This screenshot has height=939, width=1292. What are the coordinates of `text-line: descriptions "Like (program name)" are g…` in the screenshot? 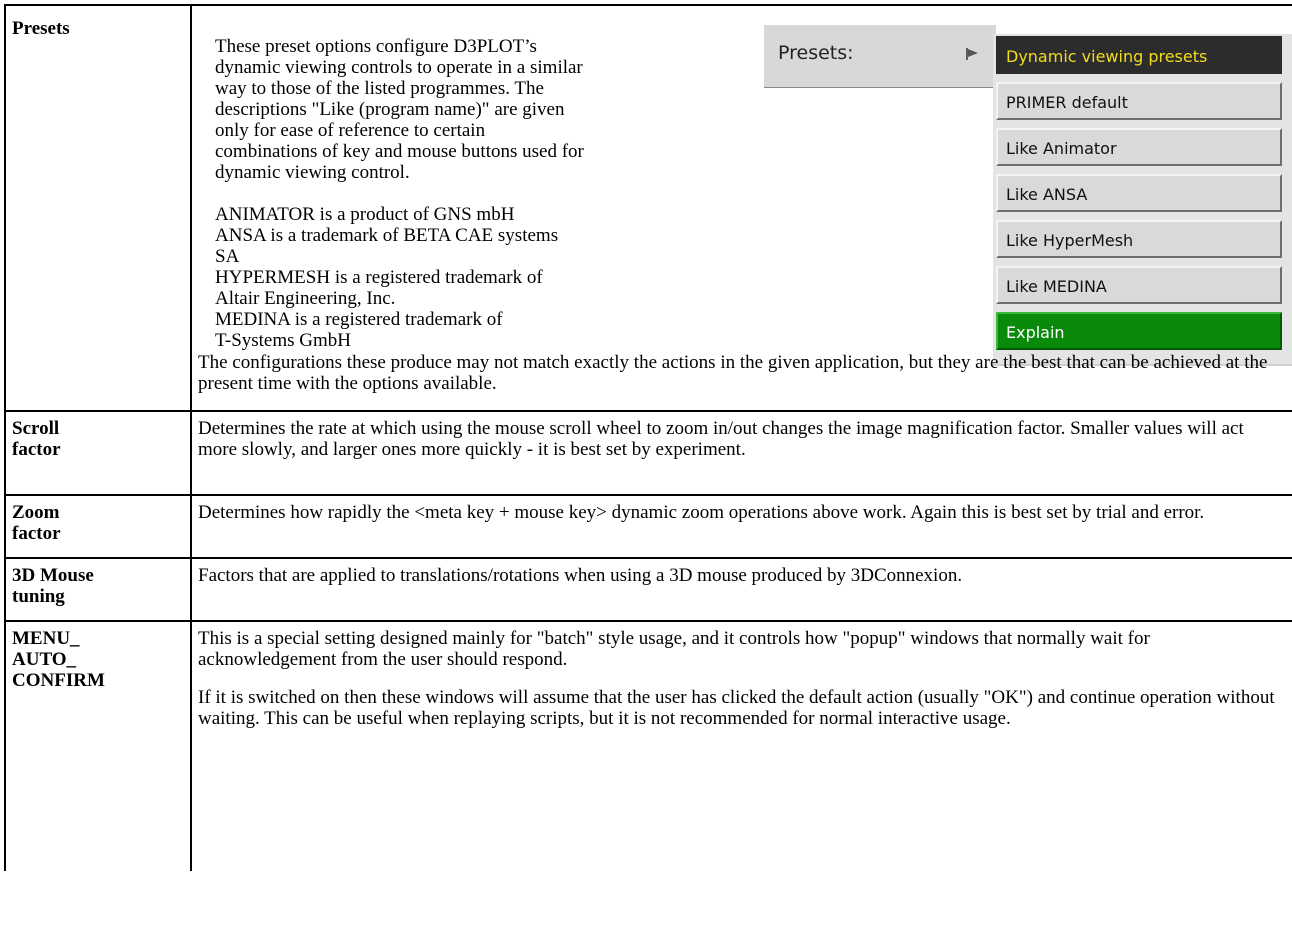 It's located at (390, 109).